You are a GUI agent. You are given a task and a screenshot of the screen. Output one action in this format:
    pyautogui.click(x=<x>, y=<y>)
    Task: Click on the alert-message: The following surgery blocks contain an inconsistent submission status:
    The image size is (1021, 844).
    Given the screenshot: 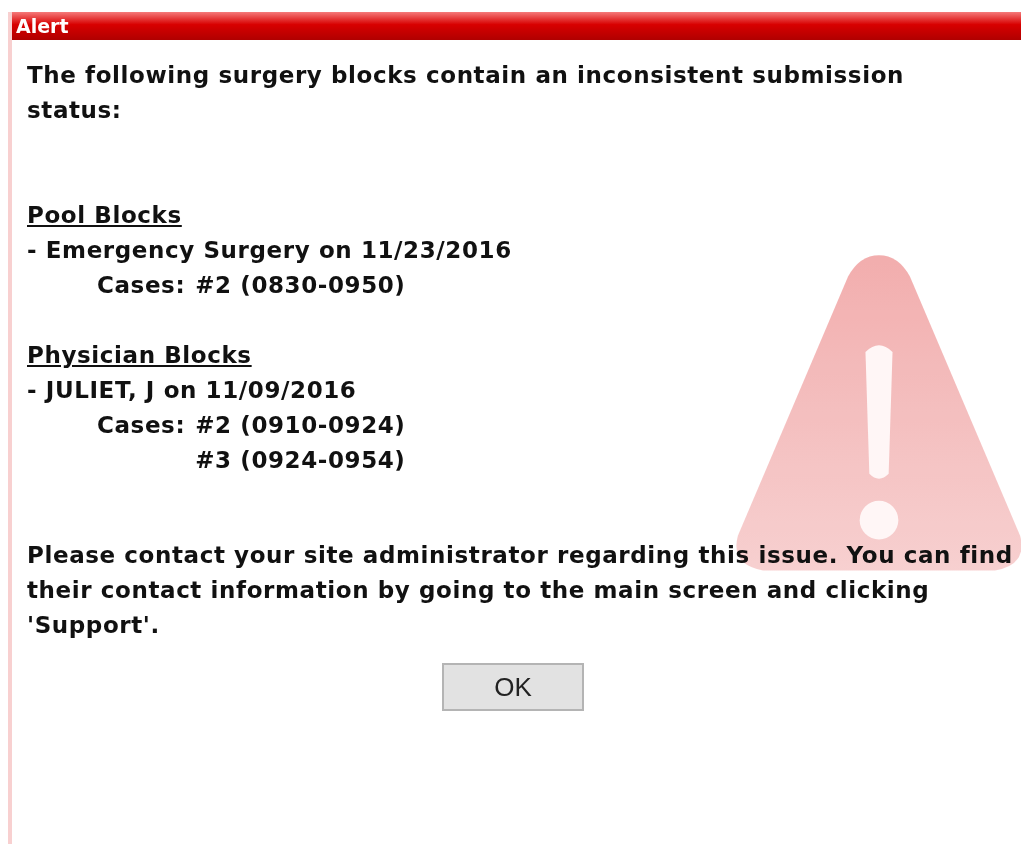 What is the action you would take?
    pyautogui.click(x=466, y=93)
    